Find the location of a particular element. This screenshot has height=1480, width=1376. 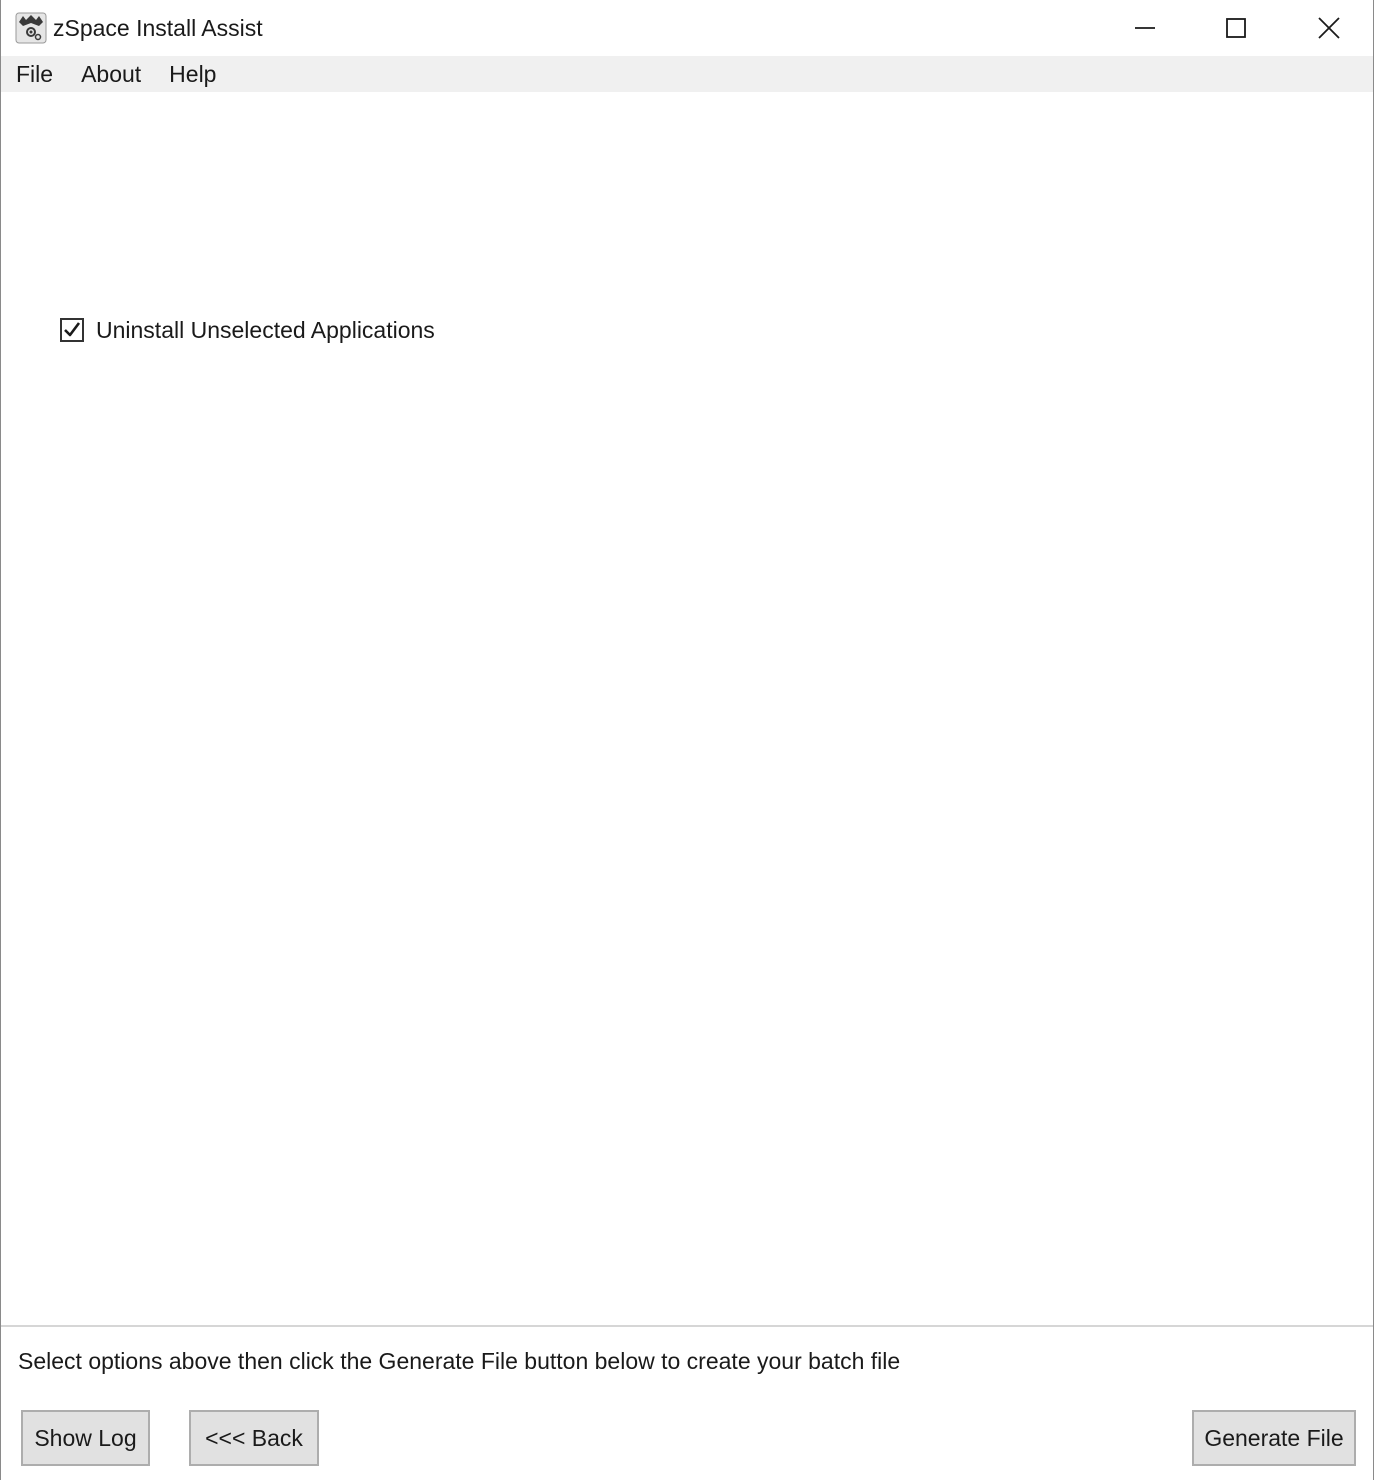

menu-help: Help is located at coordinates (192, 74).